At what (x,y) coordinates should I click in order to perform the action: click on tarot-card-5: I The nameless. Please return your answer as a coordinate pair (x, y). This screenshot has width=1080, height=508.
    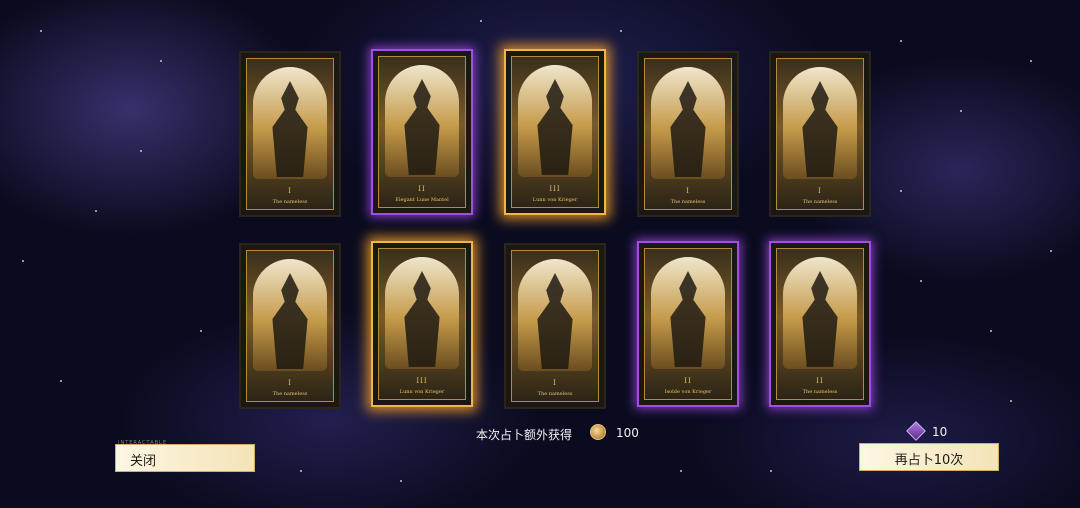
    Looking at the image, I should click on (820, 134).